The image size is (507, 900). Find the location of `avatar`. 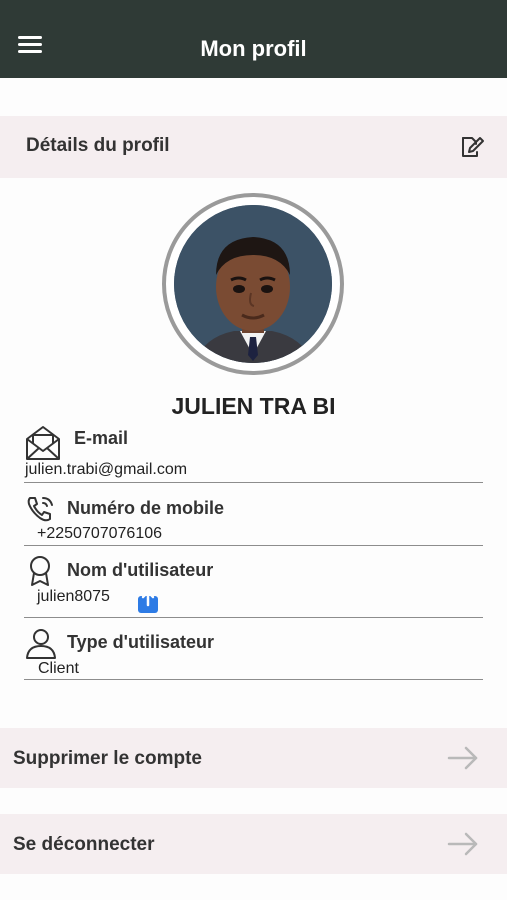

avatar is located at coordinates (253, 284).